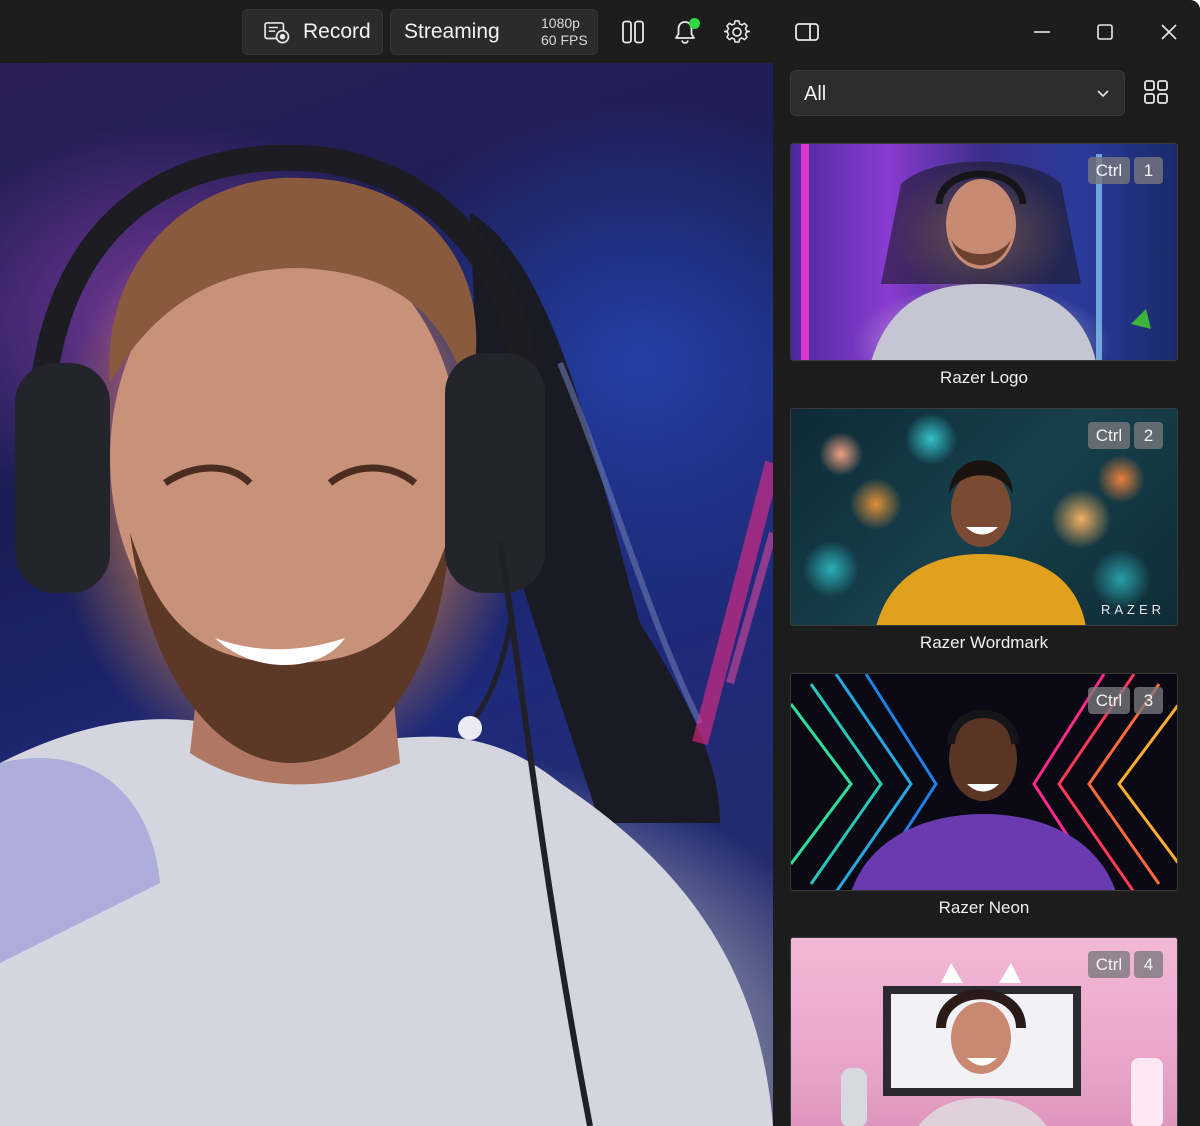 The height and width of the screenshot is (1126, 1200). Describe the element at coordinates (1148, 964) in the screenshot. I see `shortcut-key: 4` at that location.